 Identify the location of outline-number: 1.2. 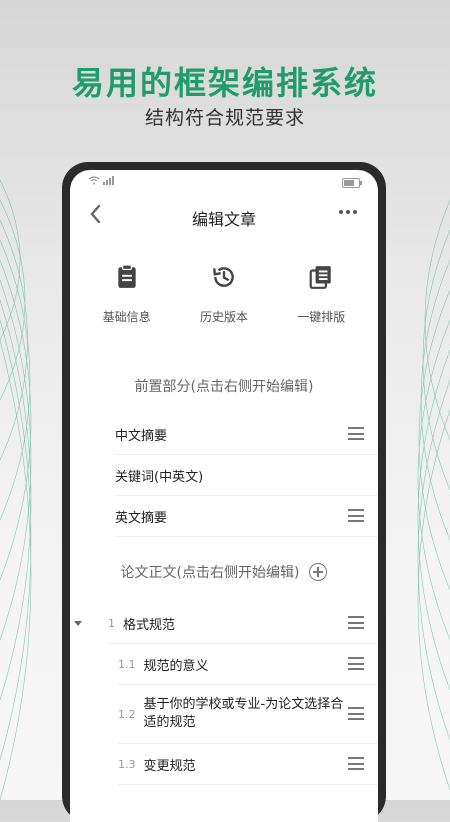
(127, 714).